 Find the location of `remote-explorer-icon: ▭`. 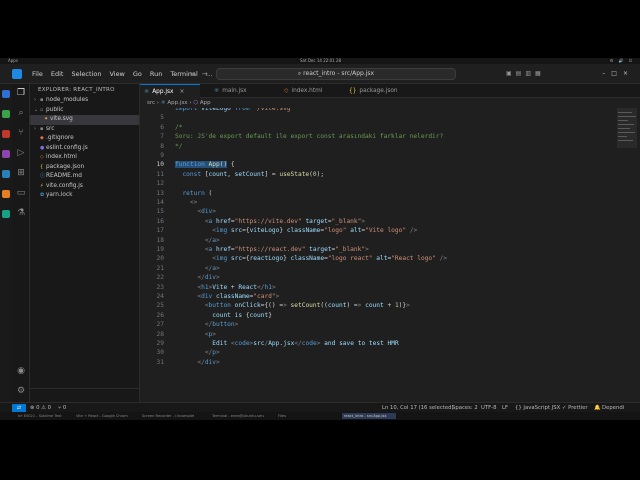

remote-explorer-icon: ▭ is located at coordinates (21, 193).